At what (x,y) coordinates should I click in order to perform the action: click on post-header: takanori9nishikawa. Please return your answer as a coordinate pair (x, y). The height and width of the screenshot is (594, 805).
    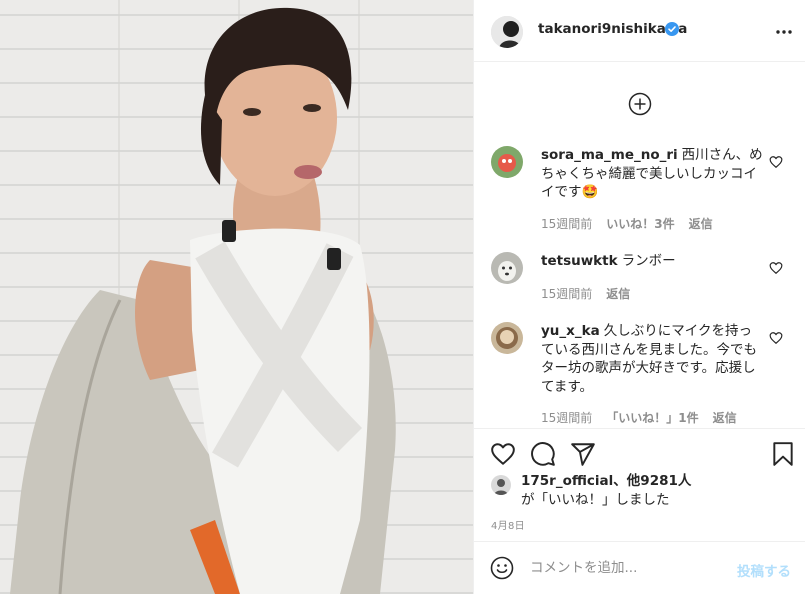
    Looking at the image, I should click on (639, 31).